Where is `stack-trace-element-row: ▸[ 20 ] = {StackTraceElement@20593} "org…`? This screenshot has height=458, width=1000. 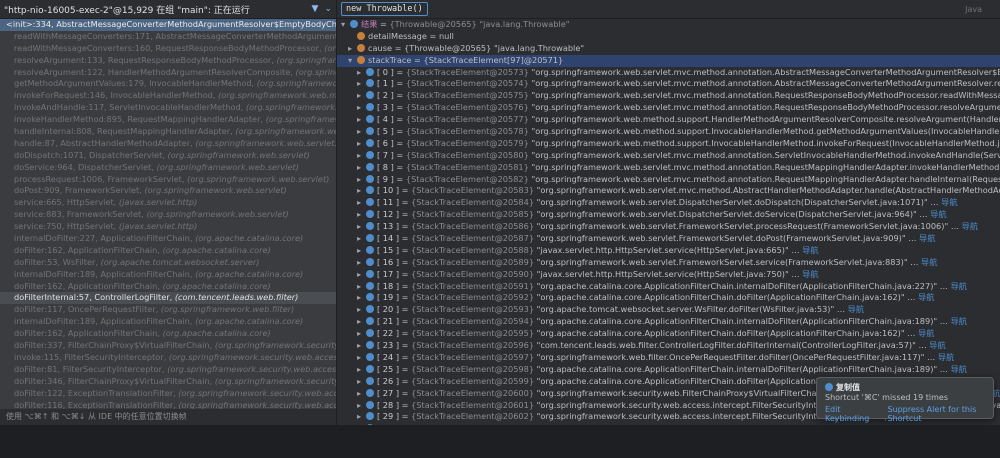 stack-trace-element-row: ▸[ 20 ] = {StackTraceElement@20593} "org… is located at coordinates (668, 310).